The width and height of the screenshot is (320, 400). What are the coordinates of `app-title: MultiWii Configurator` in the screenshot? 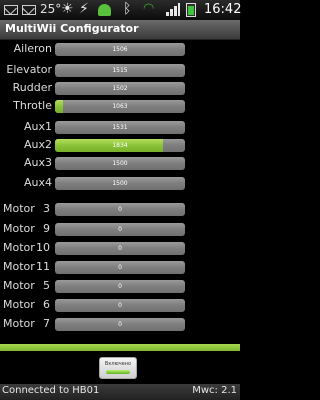 It's located at (72, 28).